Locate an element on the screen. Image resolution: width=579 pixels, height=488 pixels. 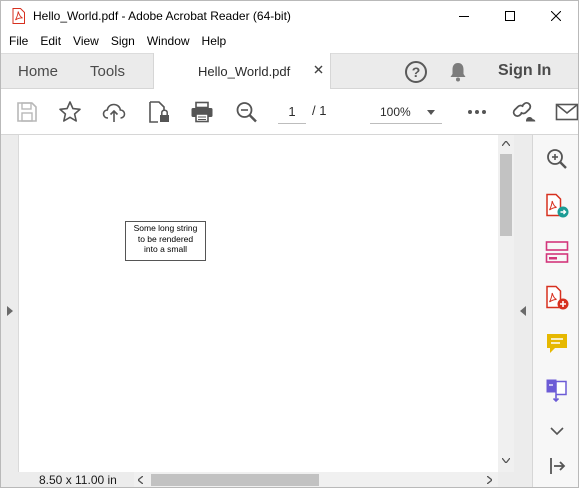
maximize-icon is located at coordinates (510, 16).